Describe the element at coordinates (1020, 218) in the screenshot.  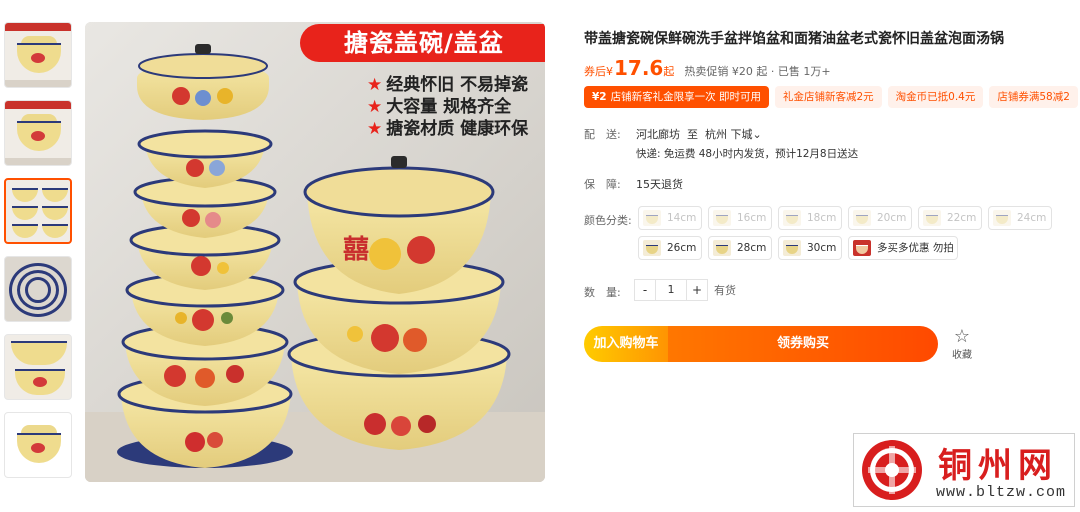
I see `option-24cm: 24cm` at that location.